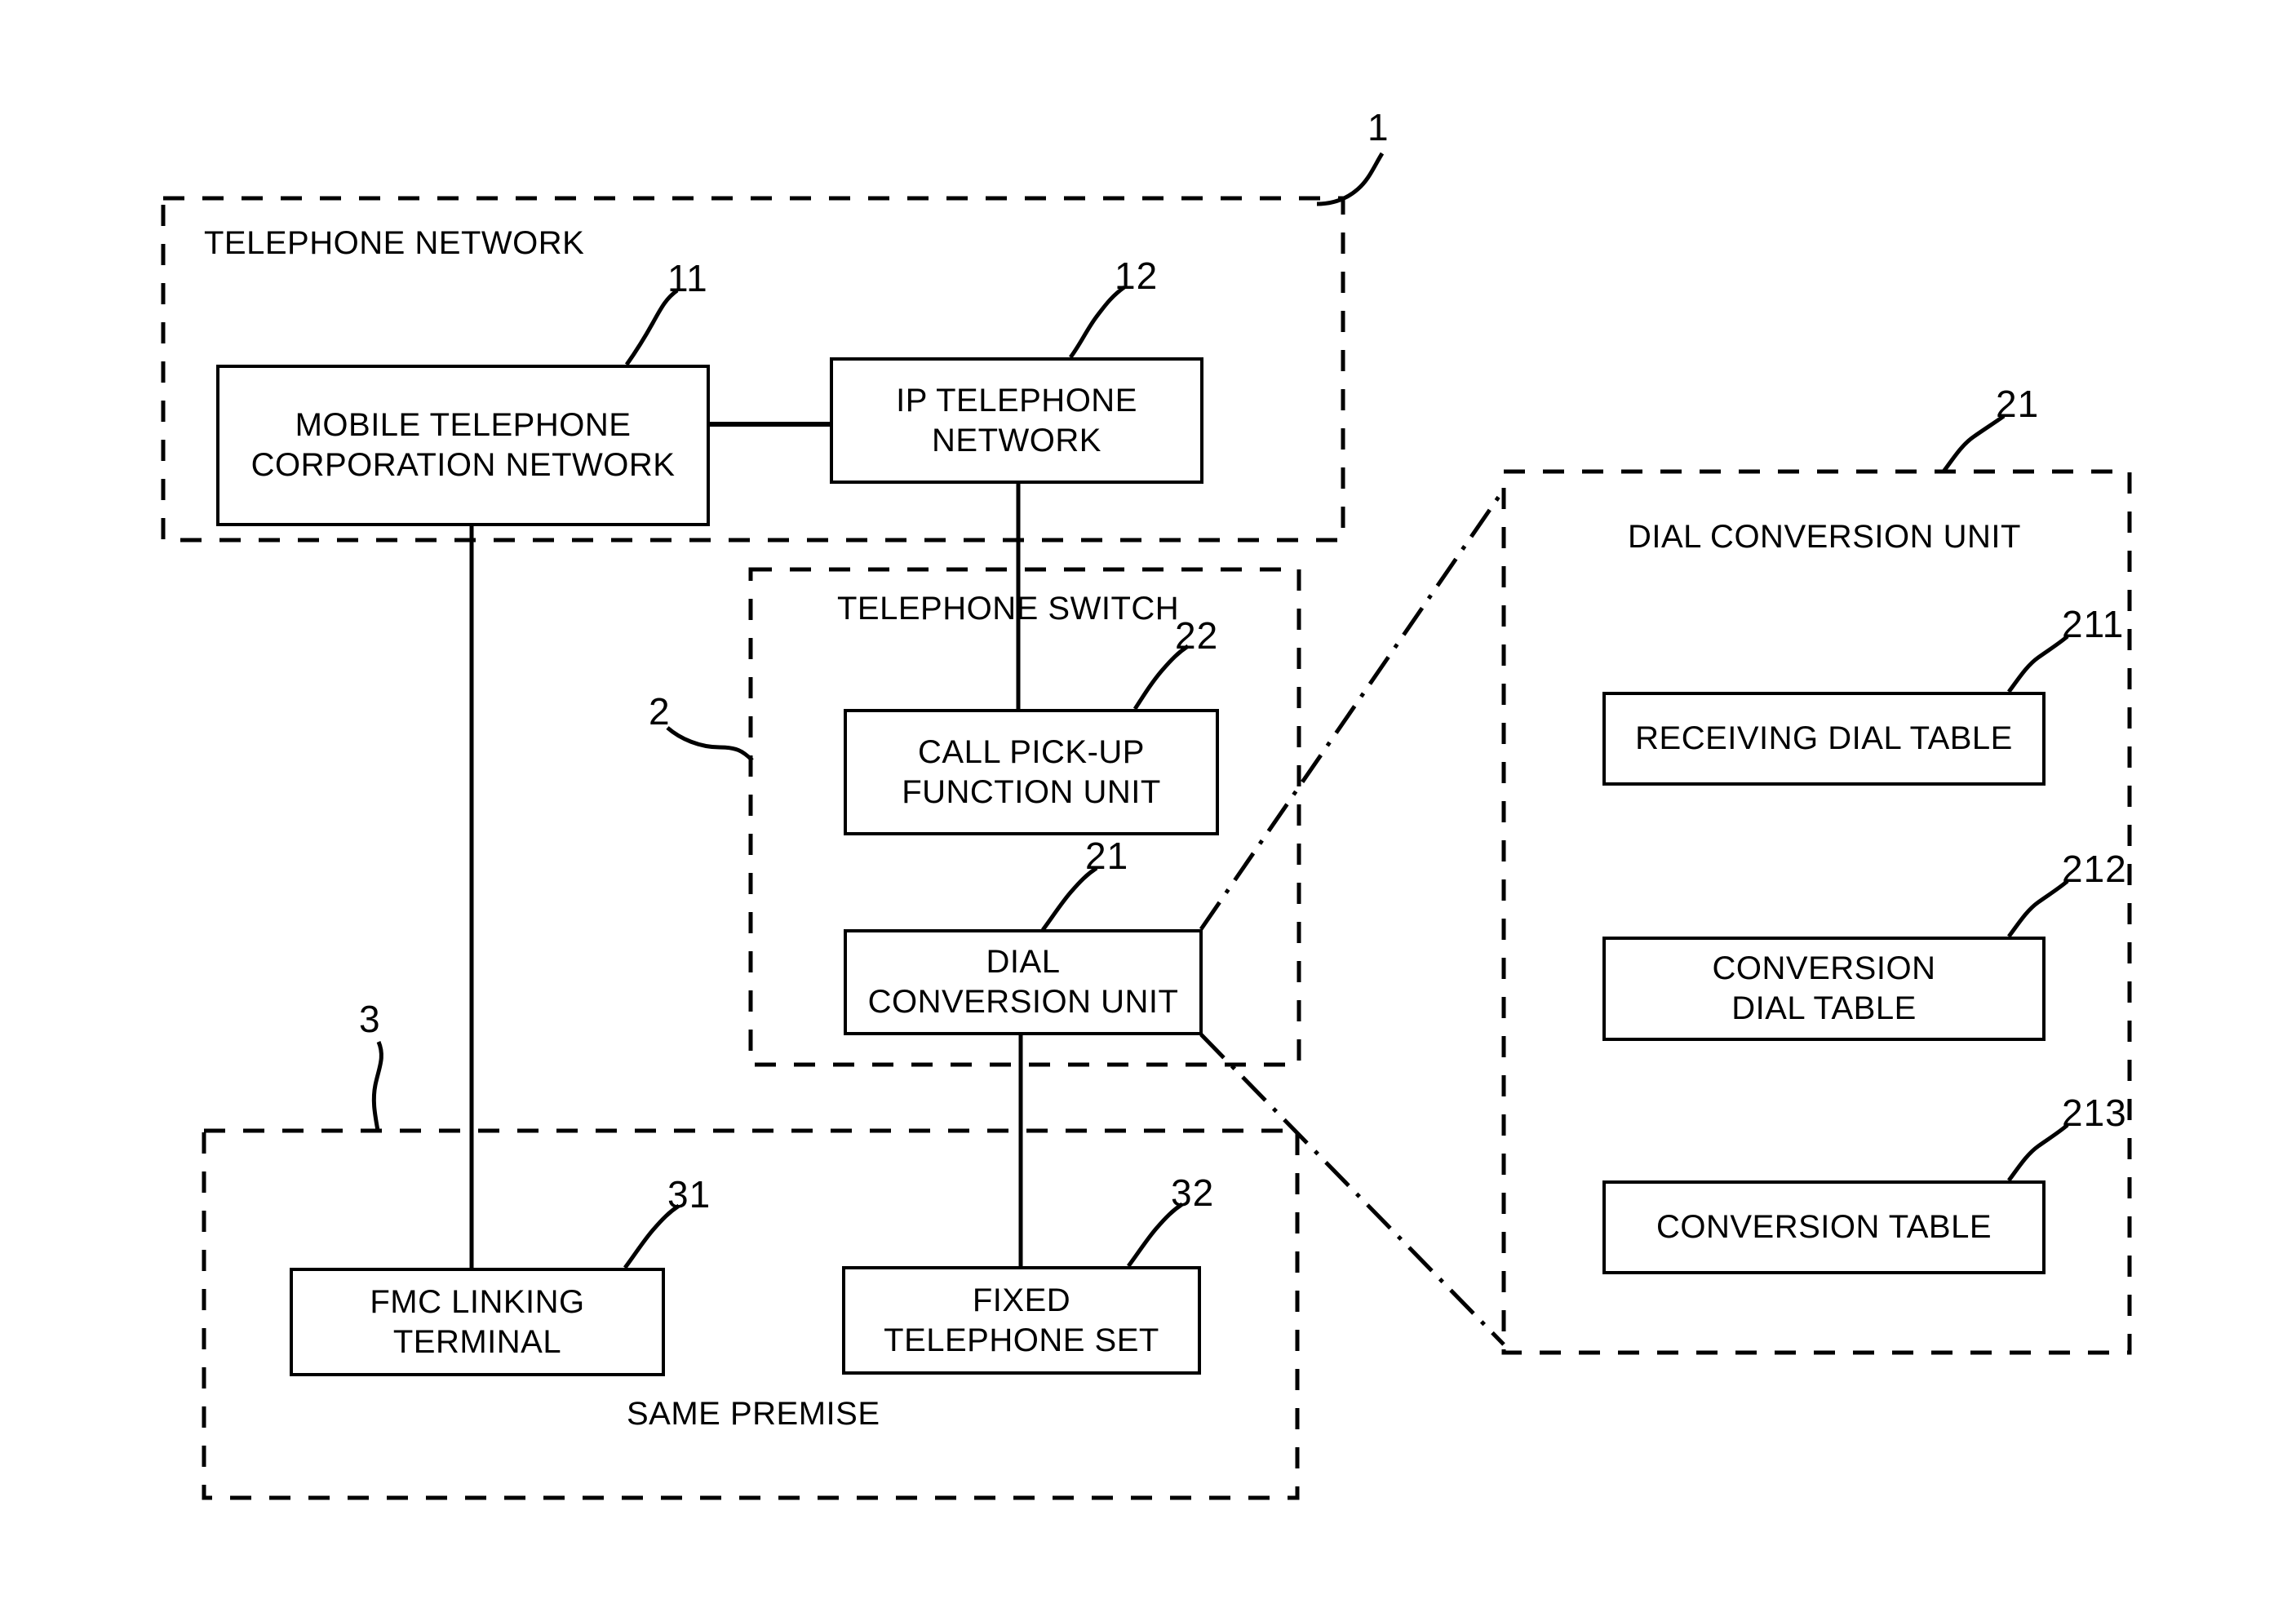 Image resolution: width=2296 pixels, height=1621 pixels. What do you see at coordinates (370, 1019) in the screenshot?
I see `ref-numeral-3: 3` at bounding box center [370, 1019].